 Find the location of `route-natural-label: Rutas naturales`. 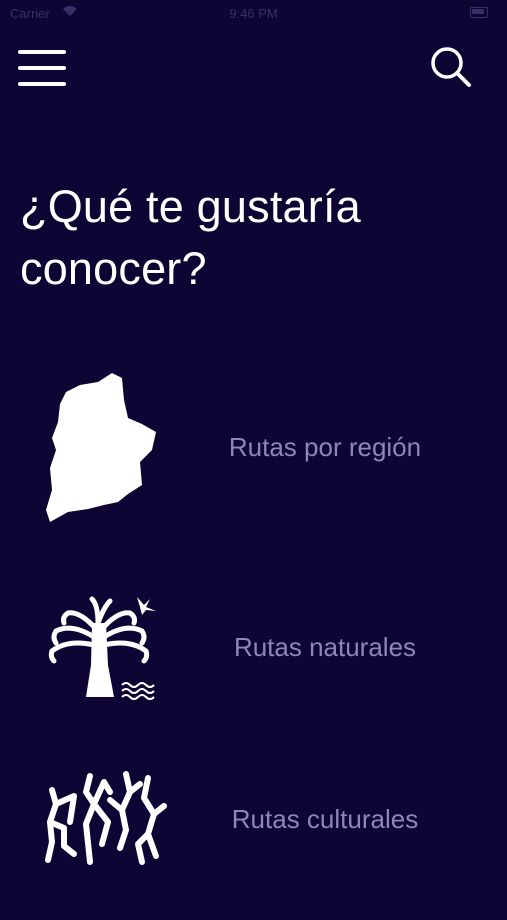

route-natural-label: Rutas naturales is located at coordinates (325, 647).